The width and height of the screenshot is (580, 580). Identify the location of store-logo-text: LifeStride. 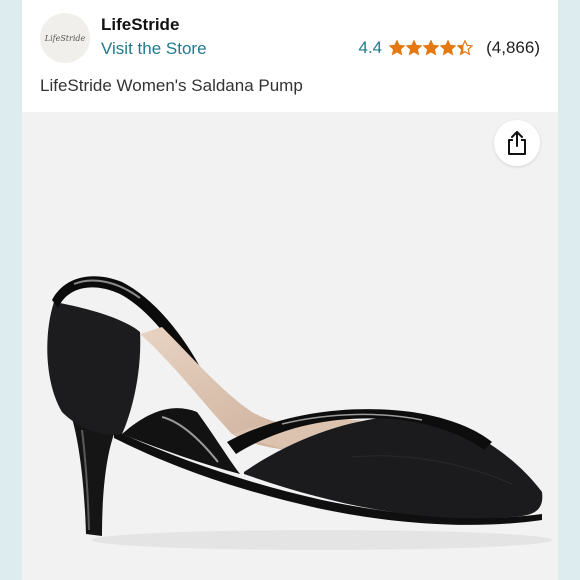
(65, 38).